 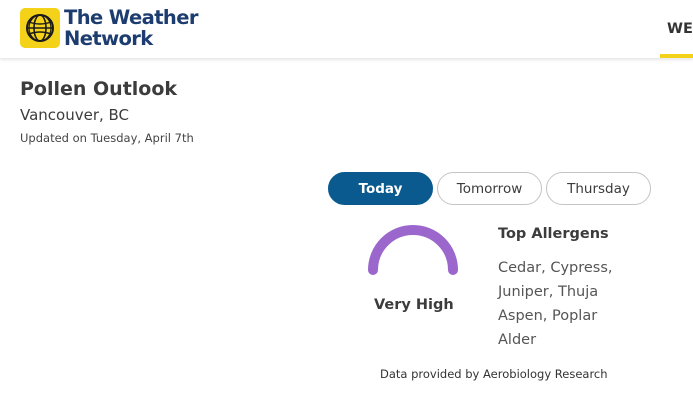 I want to click on nav-item-weather: WE, so click(x=676, y=29).